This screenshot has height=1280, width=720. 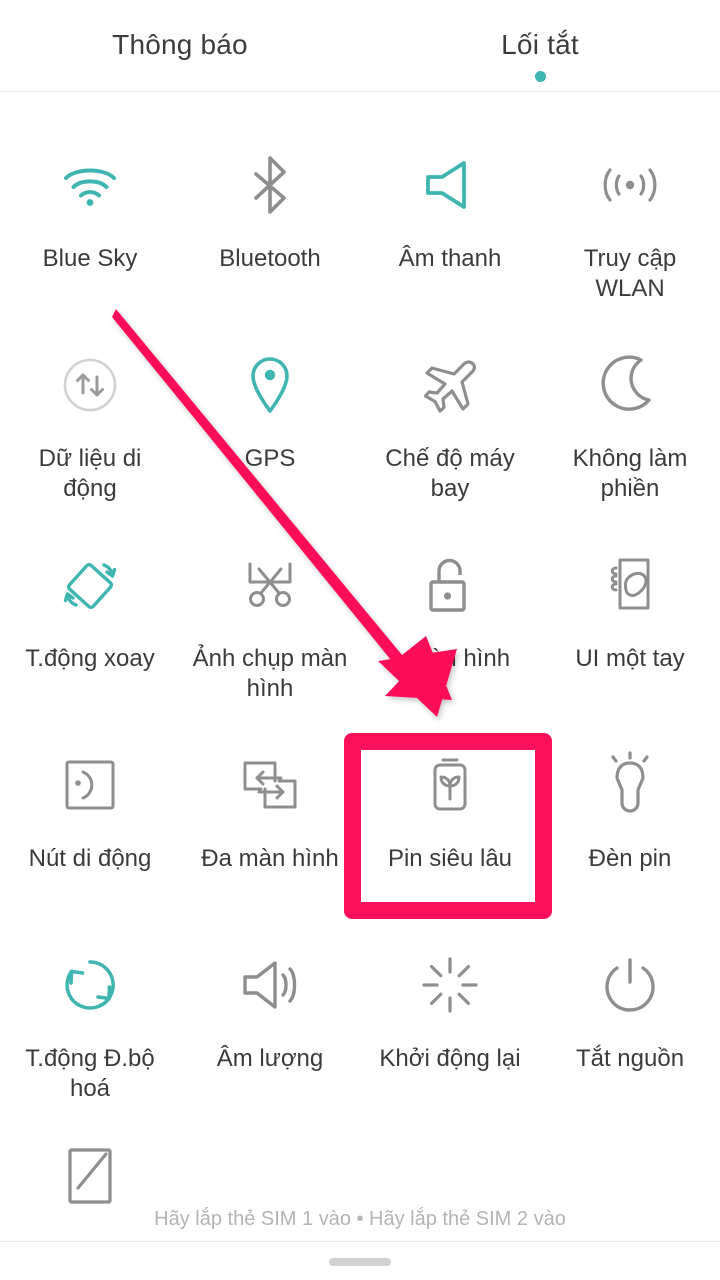 What do you see at coordinates (90, 185) in the screenshot?
I see `wifi-icon` at bounding box center [90, 185].